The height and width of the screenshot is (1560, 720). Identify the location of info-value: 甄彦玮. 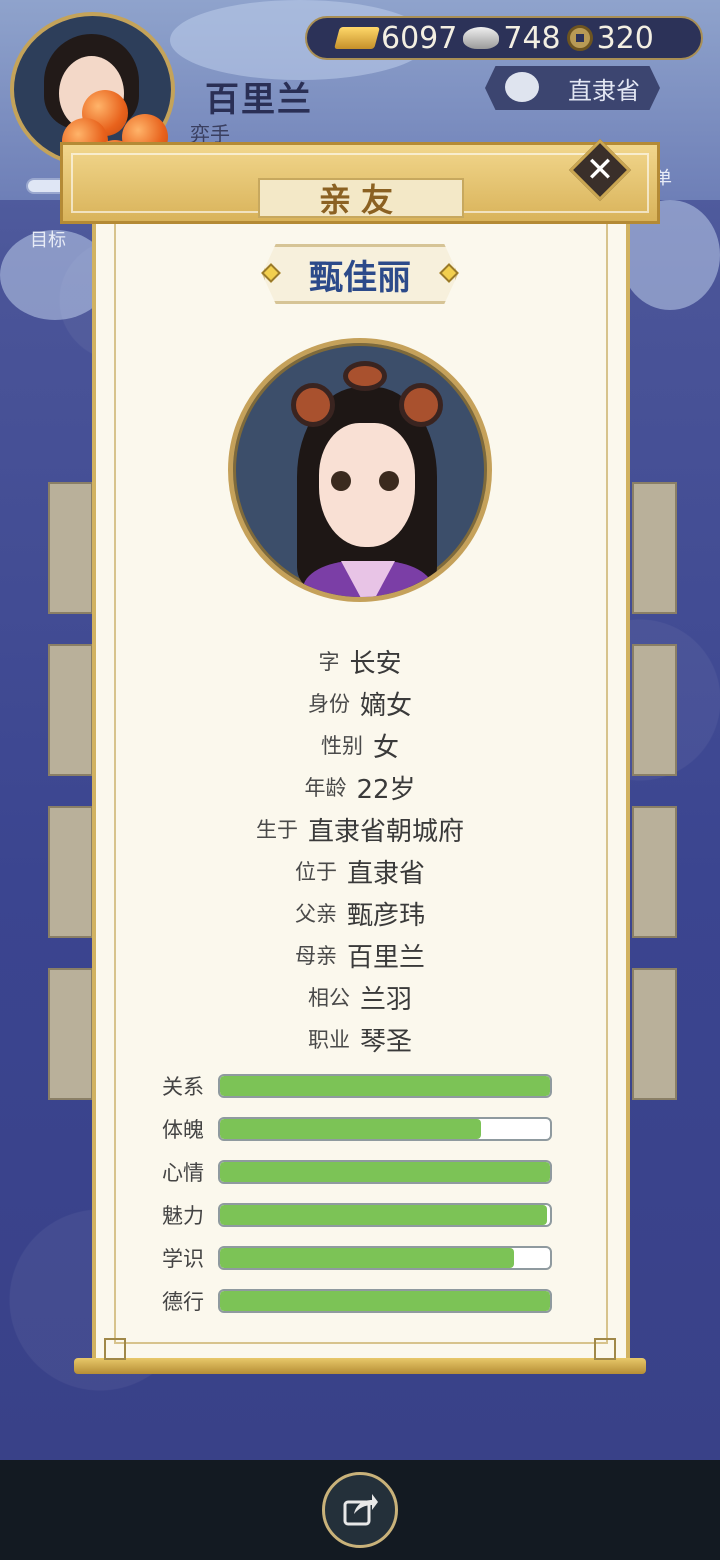
(385, 915).